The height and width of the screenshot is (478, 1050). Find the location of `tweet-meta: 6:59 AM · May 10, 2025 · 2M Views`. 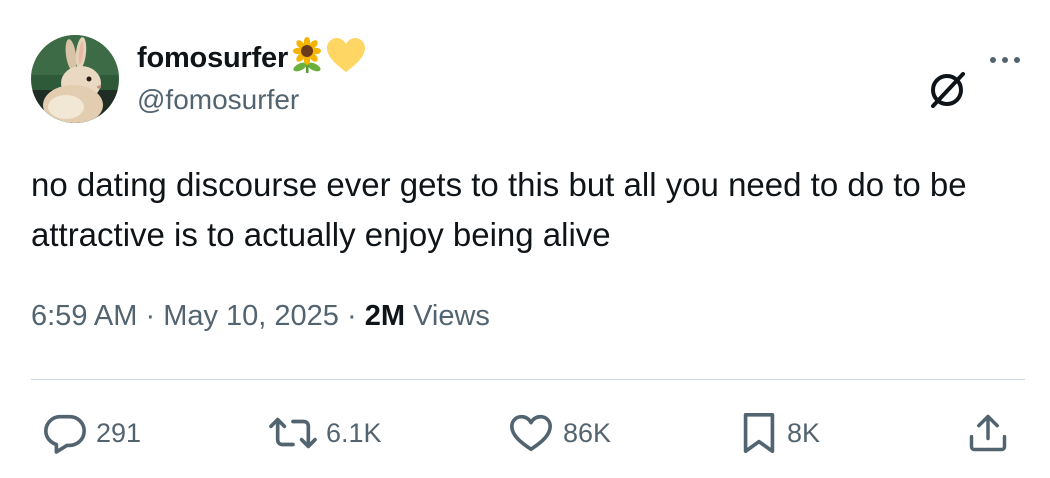

tweet-meta: 6:59 AM · May 10, 2025 · 2M Views is located at coordinates (260, 316).